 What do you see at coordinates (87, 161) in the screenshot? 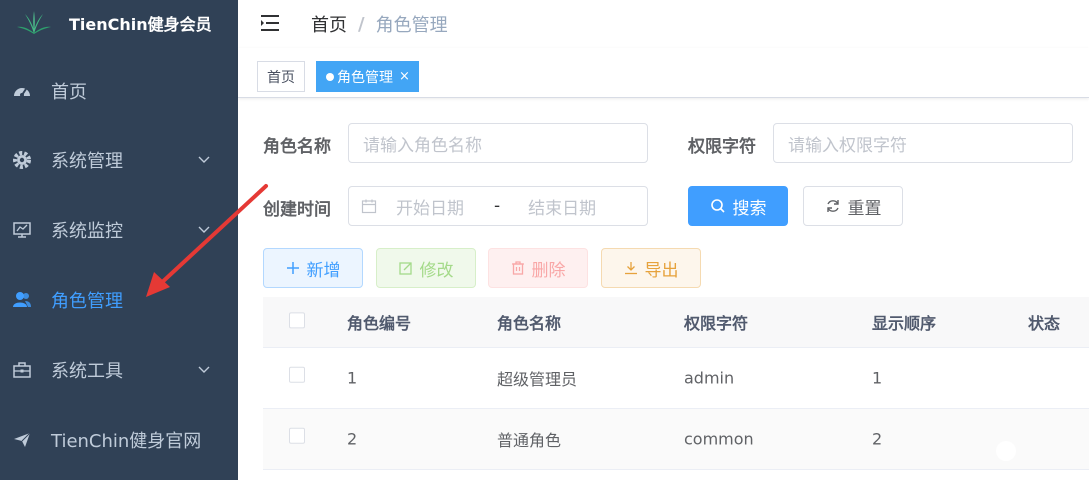
I see `sidebar-item-label: 系统管理` at bounding box center [87, 161].